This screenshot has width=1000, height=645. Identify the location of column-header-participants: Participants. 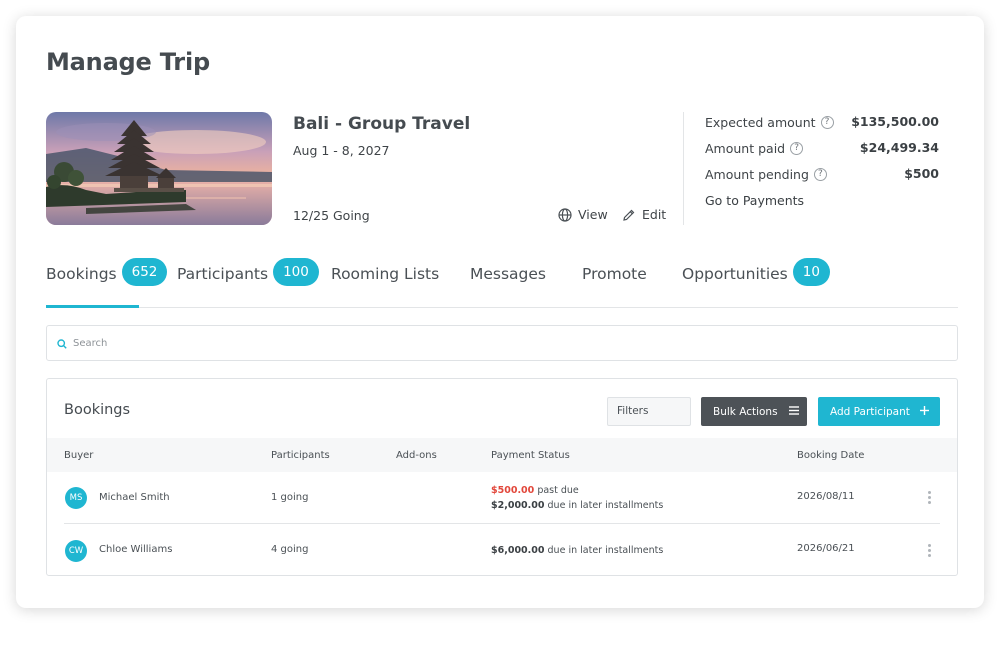
(300, 455).